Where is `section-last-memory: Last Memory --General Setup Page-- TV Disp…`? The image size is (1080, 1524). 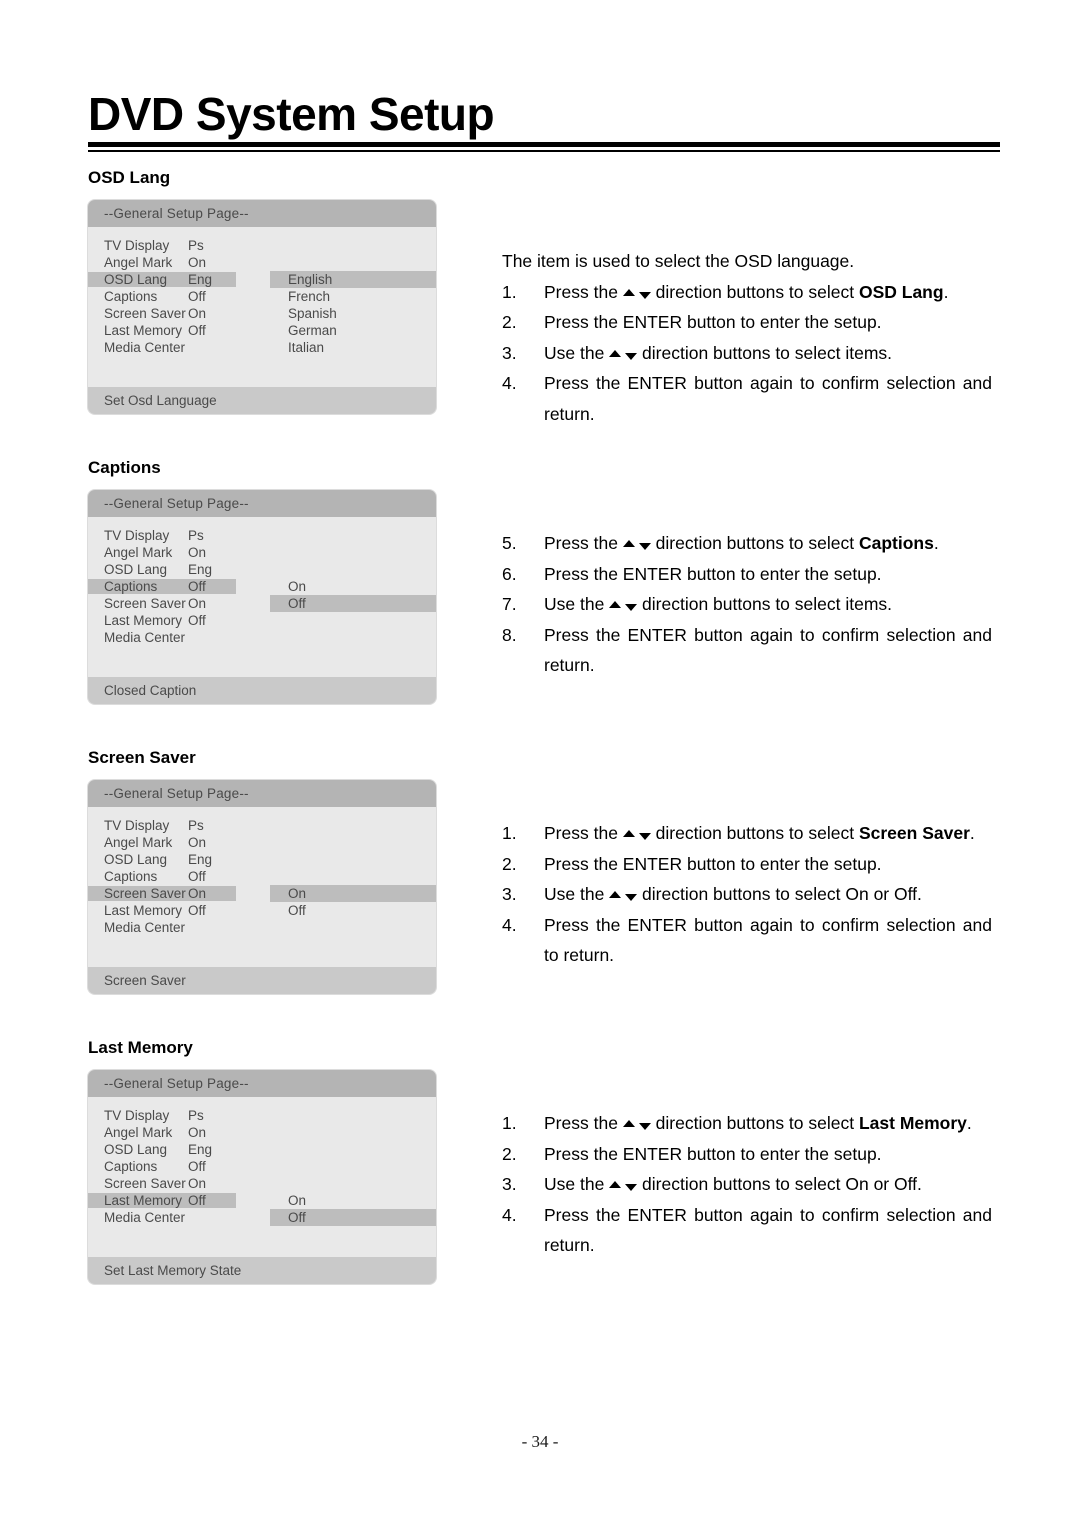
section-last-memory: Last Memory --General Setup Page-- TV Disp… is located at coordinates (540, 1161).